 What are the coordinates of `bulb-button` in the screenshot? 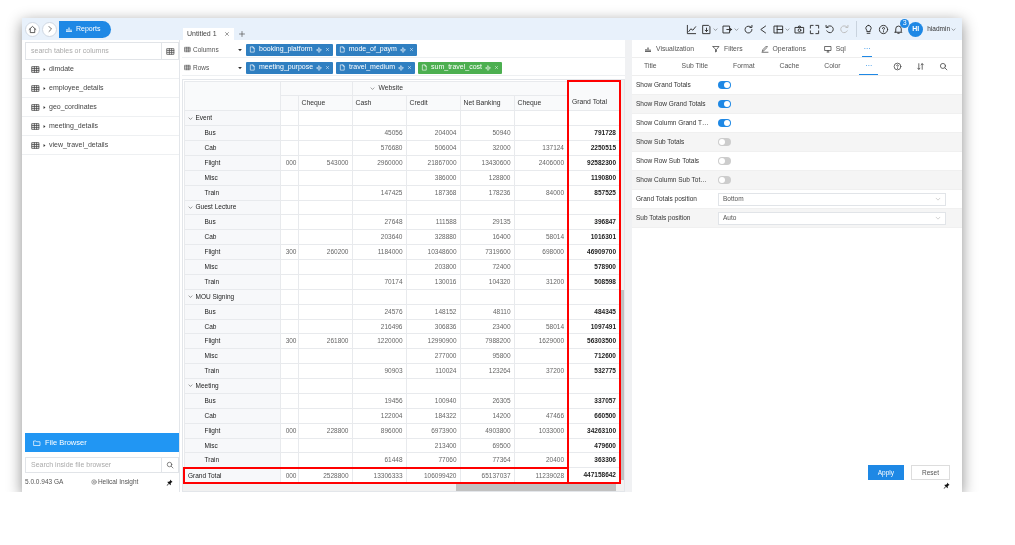 It's located at (869, 29).